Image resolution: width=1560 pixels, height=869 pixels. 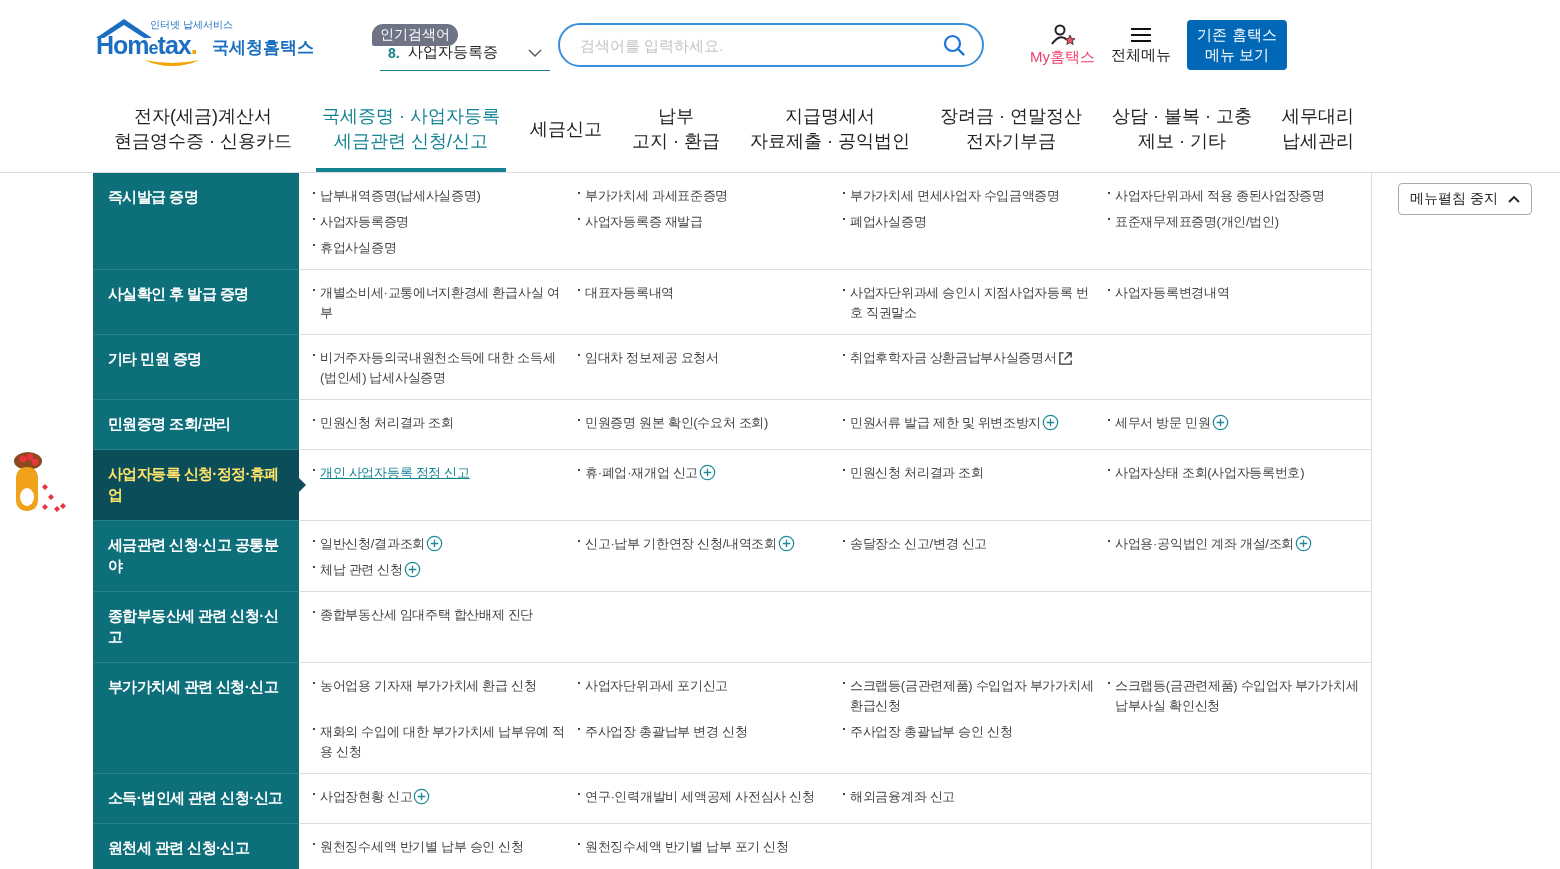 I want to click on menu-link: 종합부동산세 임대주택 합산배제 진단, so click(x=427, y=615).